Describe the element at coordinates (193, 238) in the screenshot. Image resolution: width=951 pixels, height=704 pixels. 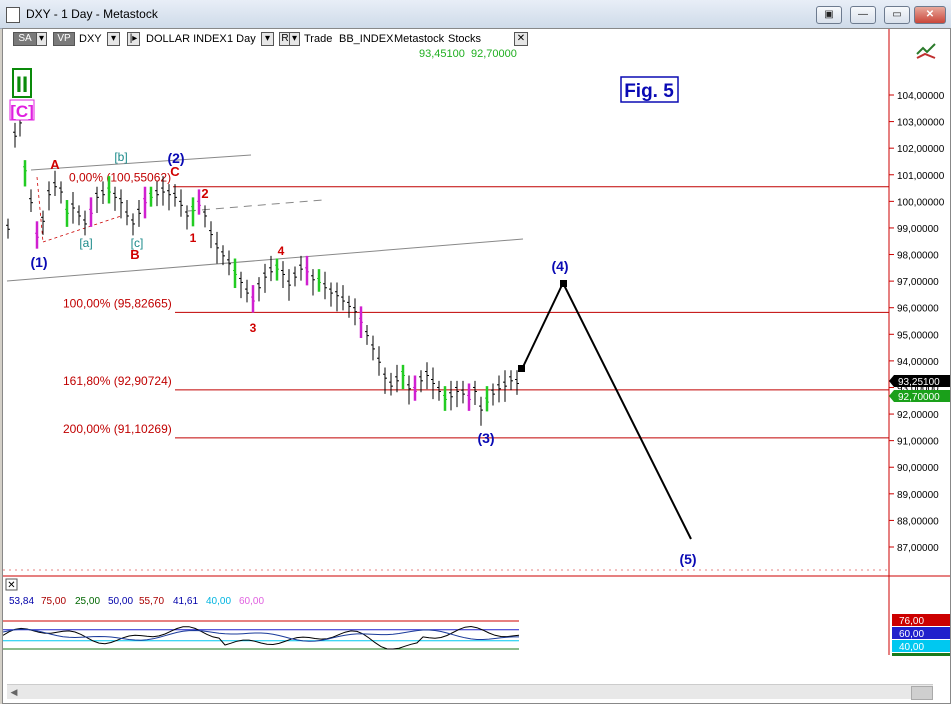
I see `wave-1-label: 1` at that location.